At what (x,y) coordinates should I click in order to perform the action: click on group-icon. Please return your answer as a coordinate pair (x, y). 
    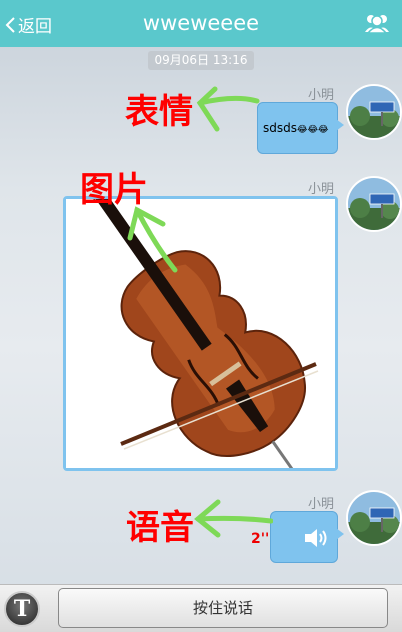
    Looking at the image, I should click on (377, 25).